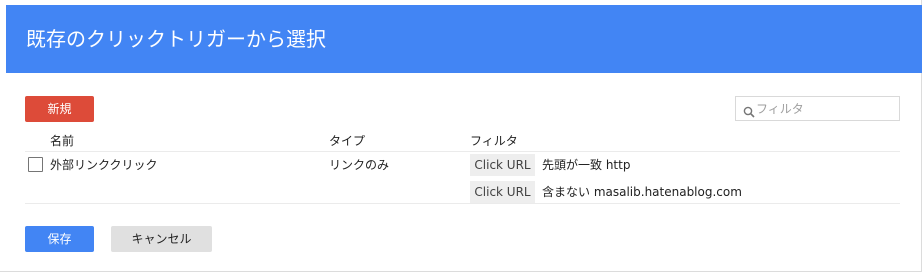  What do you see at coordinates (59, 109) in the screenshot?
I see `new-trigger-button: 新規` at bounding box center [59, 109].